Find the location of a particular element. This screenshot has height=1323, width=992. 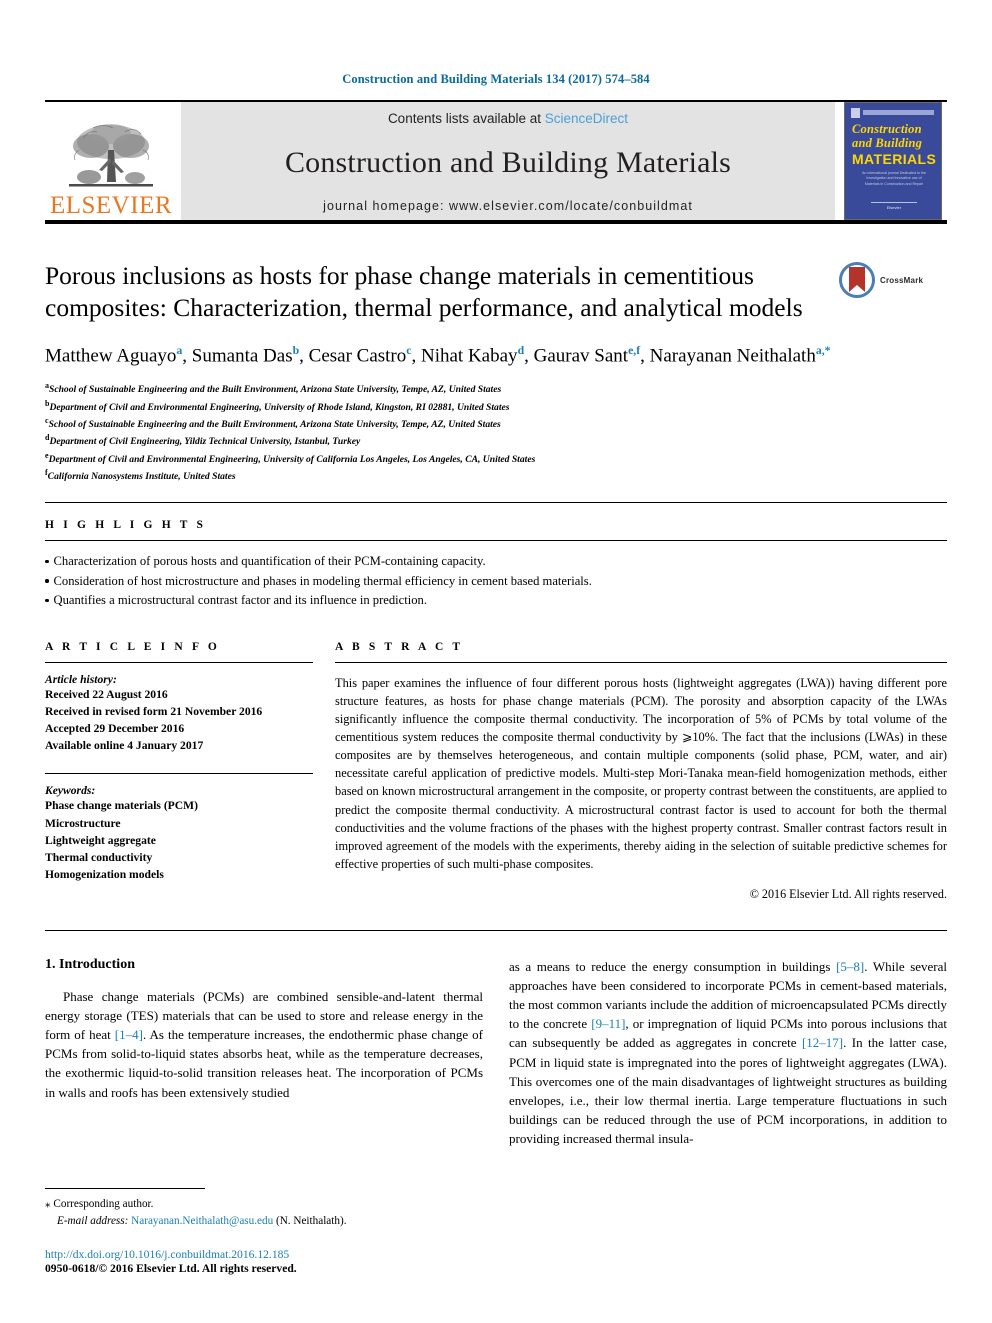

corresponding-text: Corresponding author. is located at coordinates (103, 1204).